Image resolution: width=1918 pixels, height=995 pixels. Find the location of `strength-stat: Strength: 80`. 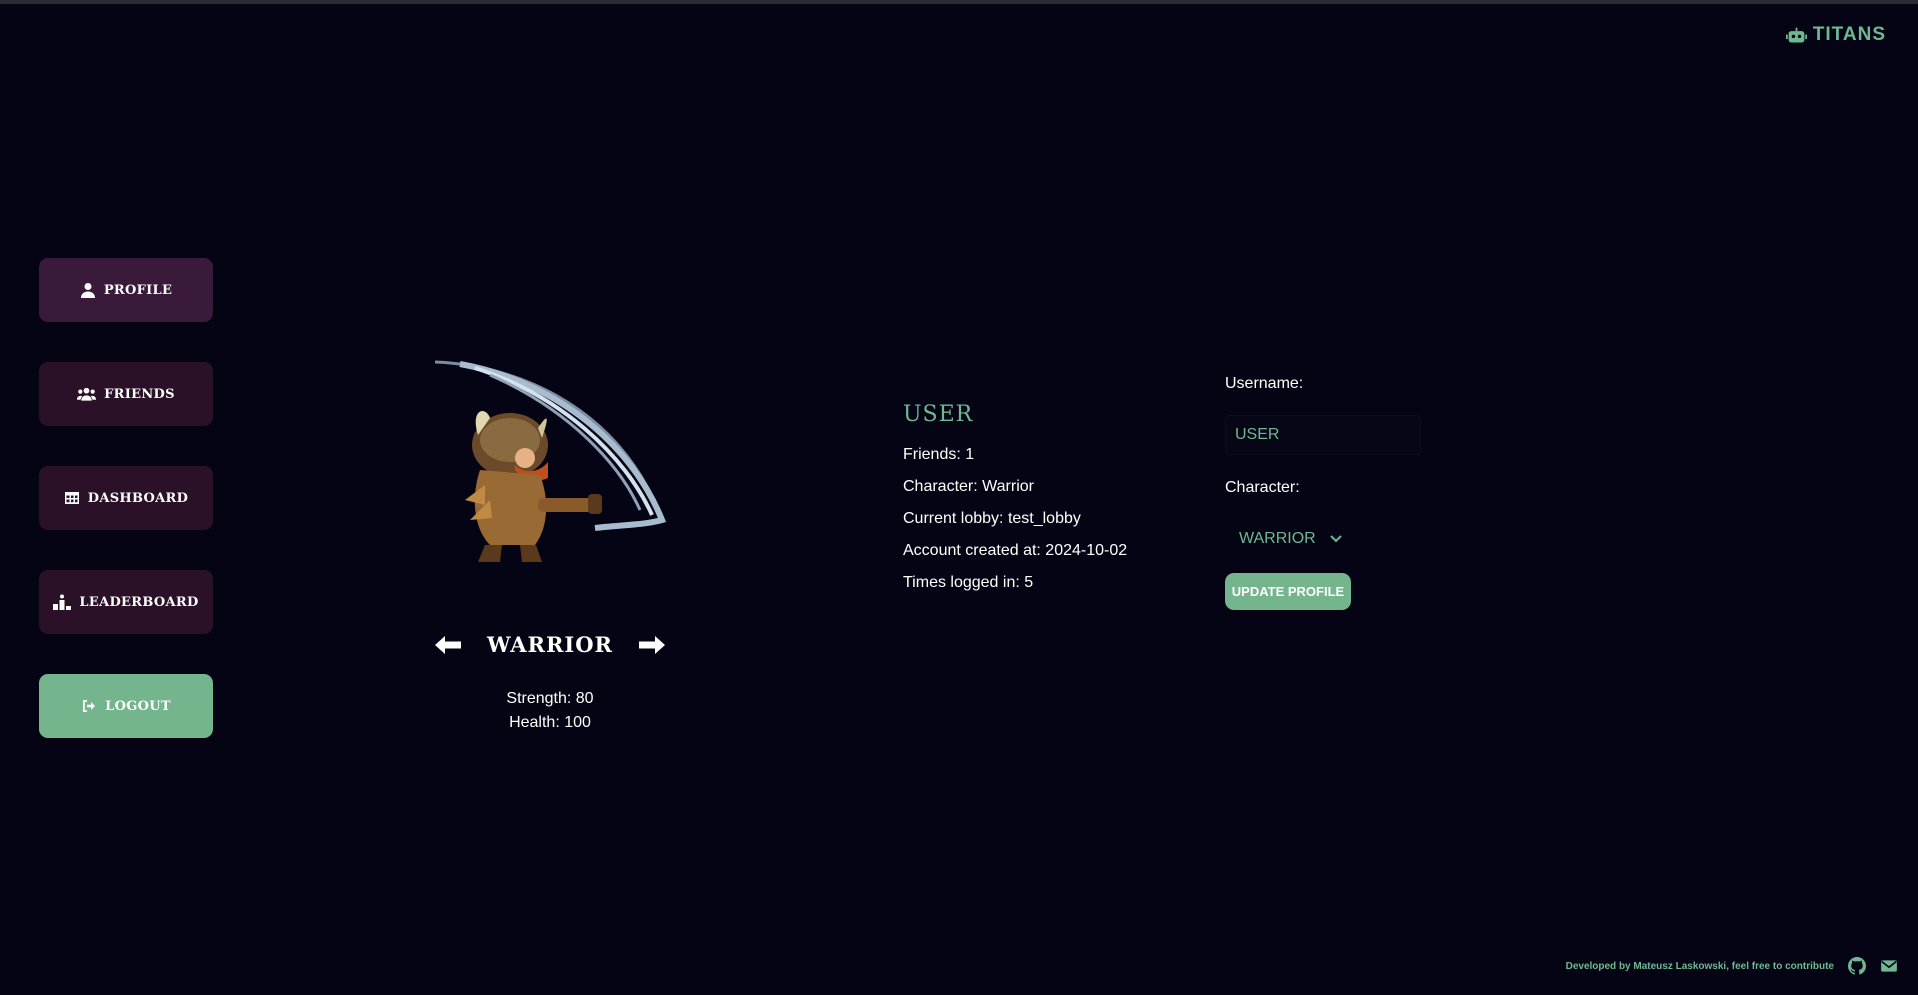

strength-stat: Strength: 80 is located at coordinates (550, 698).